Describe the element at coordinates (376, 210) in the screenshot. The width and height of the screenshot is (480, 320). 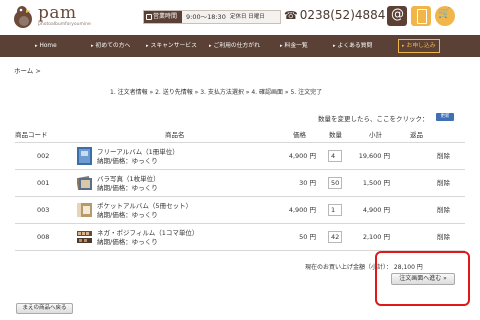
I see `row-subtotal: 4,900 円` at that location.